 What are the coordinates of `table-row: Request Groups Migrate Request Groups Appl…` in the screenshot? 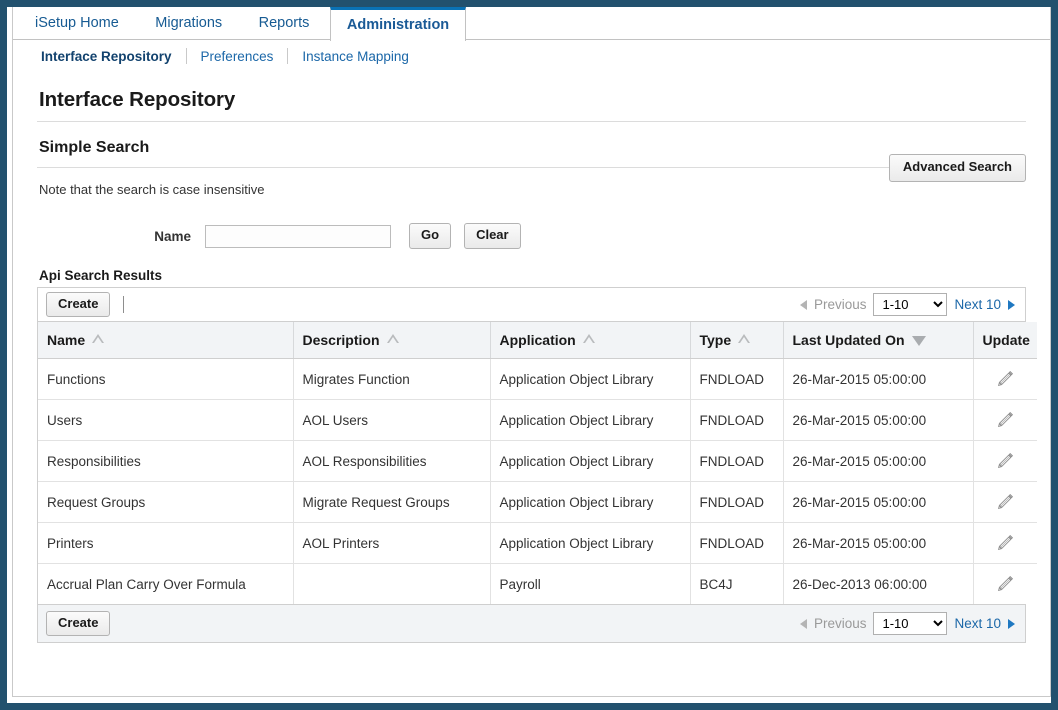 It's located at (537, 502).